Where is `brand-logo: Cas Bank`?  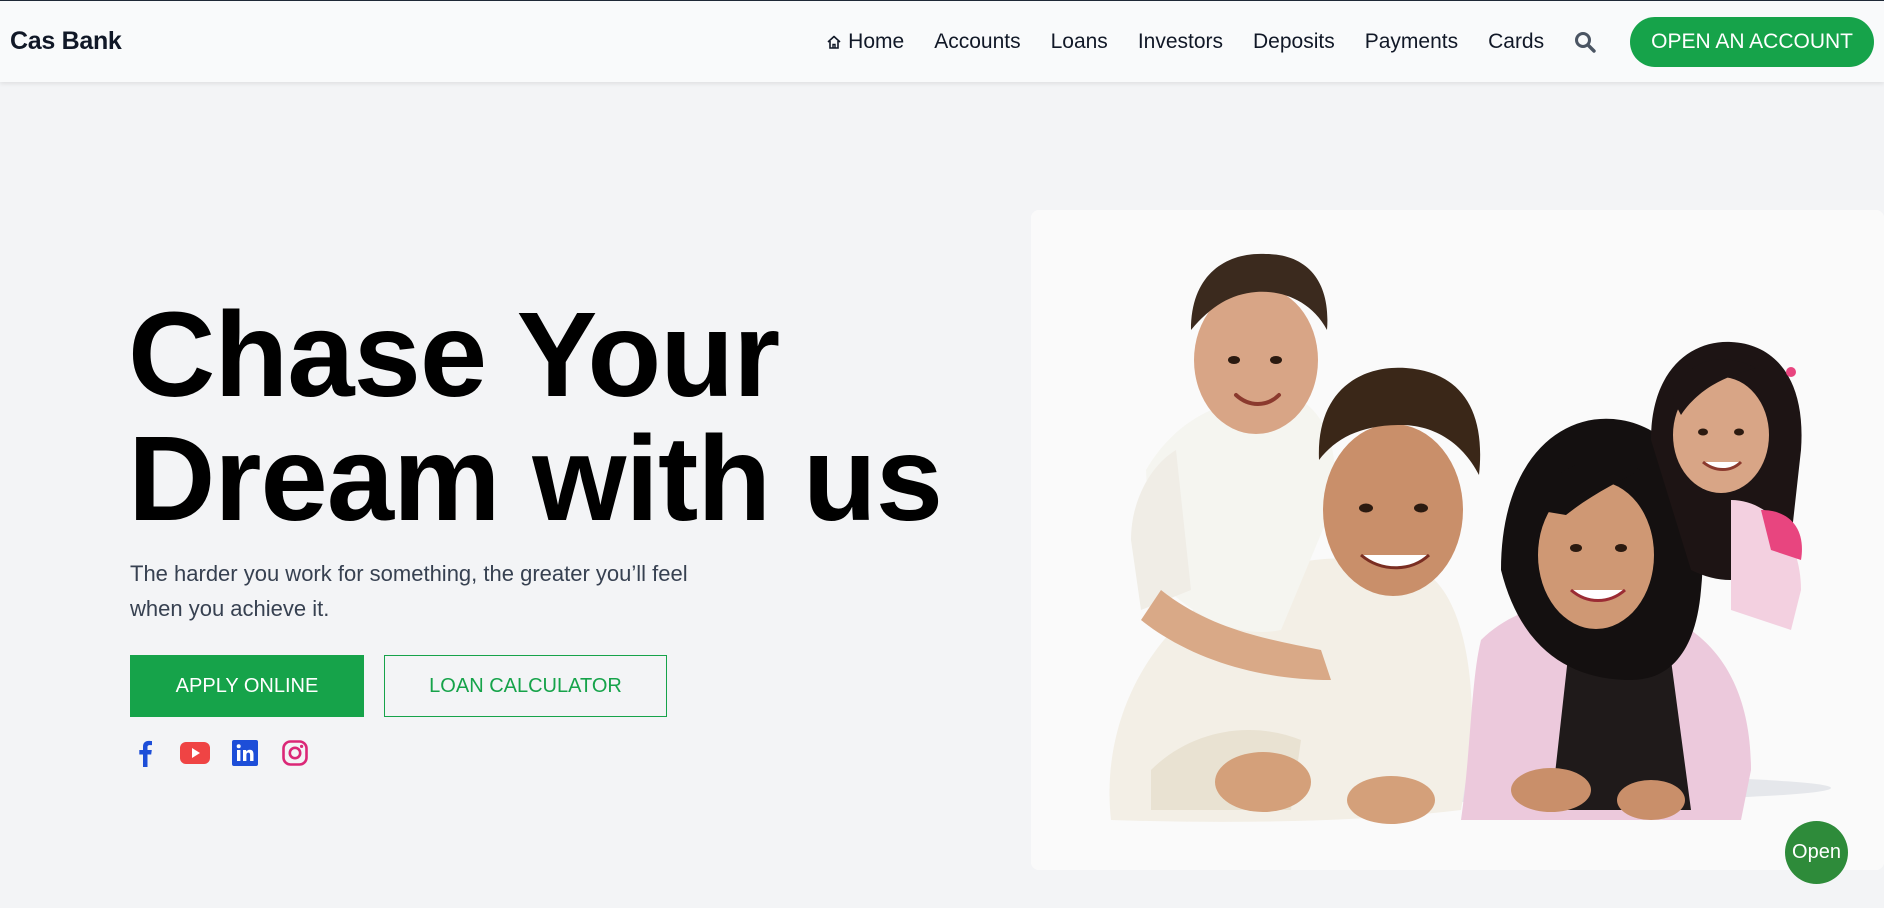
brand-logo: Cas Bank is located at coordinates (66, 41).